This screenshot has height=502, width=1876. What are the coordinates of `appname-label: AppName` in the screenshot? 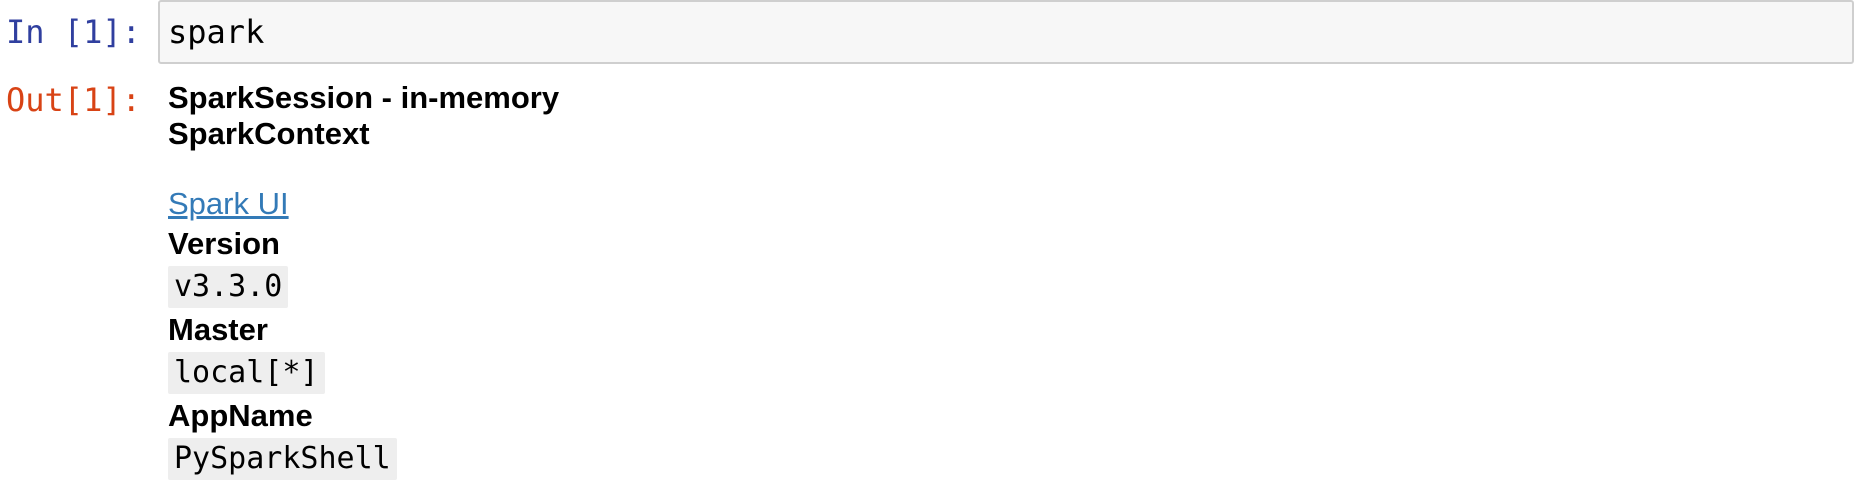 It's located at (240, 415).